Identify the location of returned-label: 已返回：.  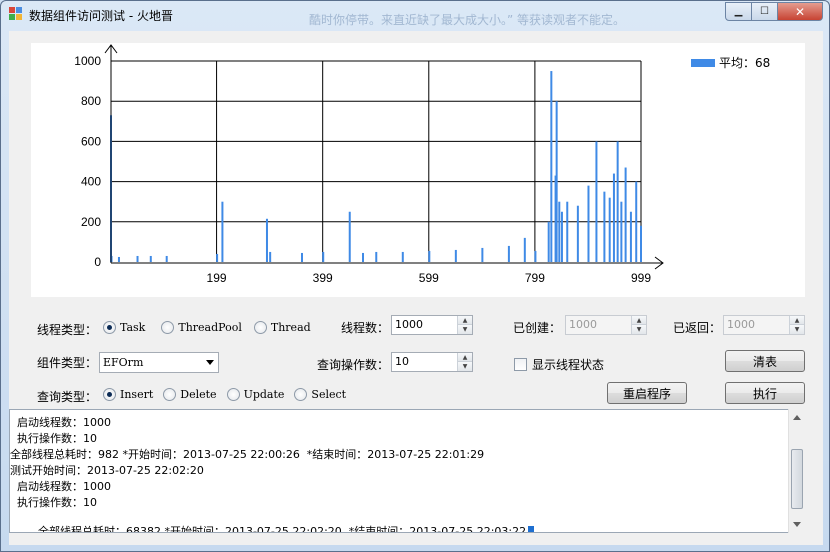
(697, 328).